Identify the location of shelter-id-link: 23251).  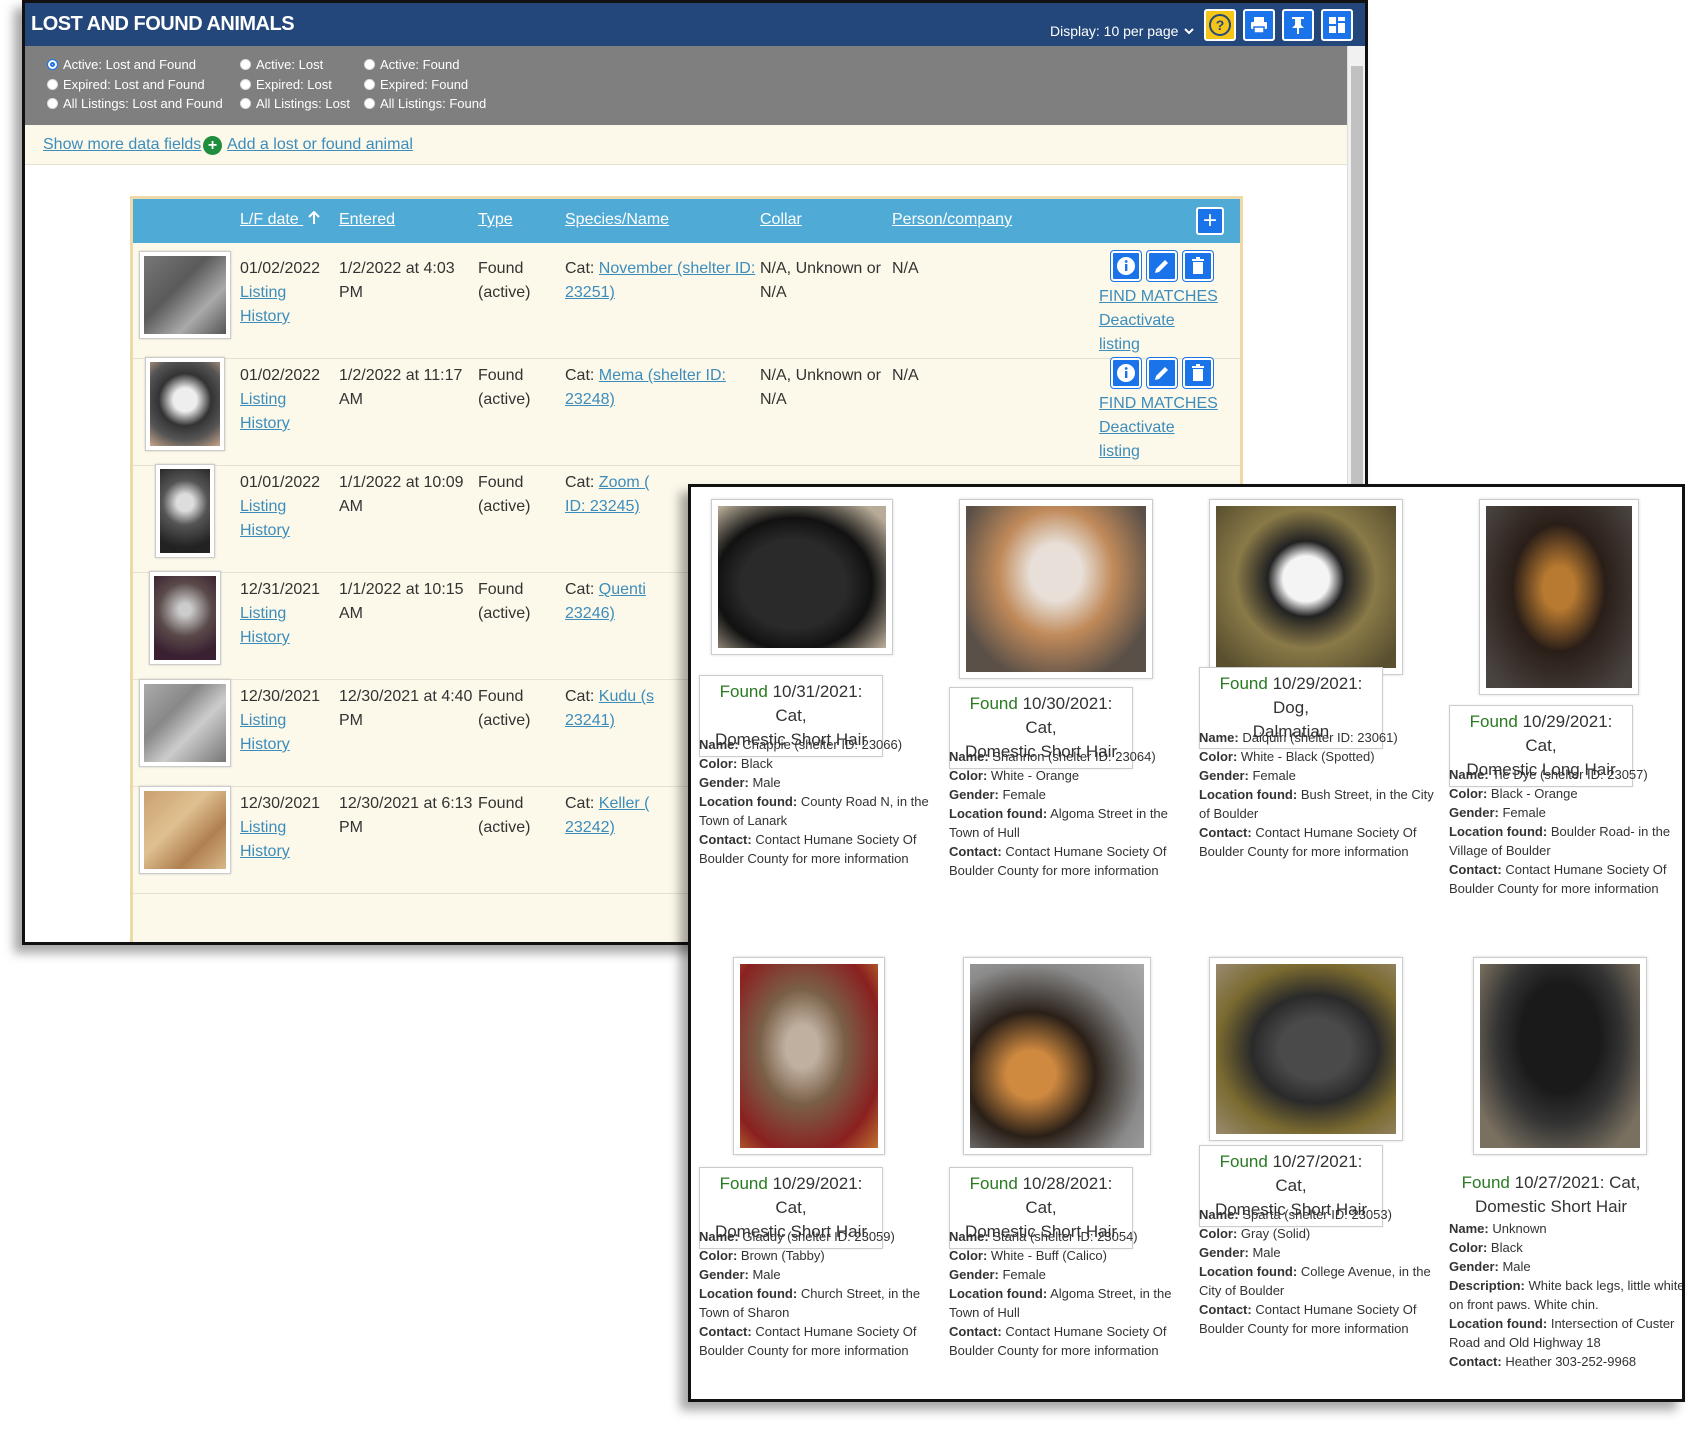
(590, 292).